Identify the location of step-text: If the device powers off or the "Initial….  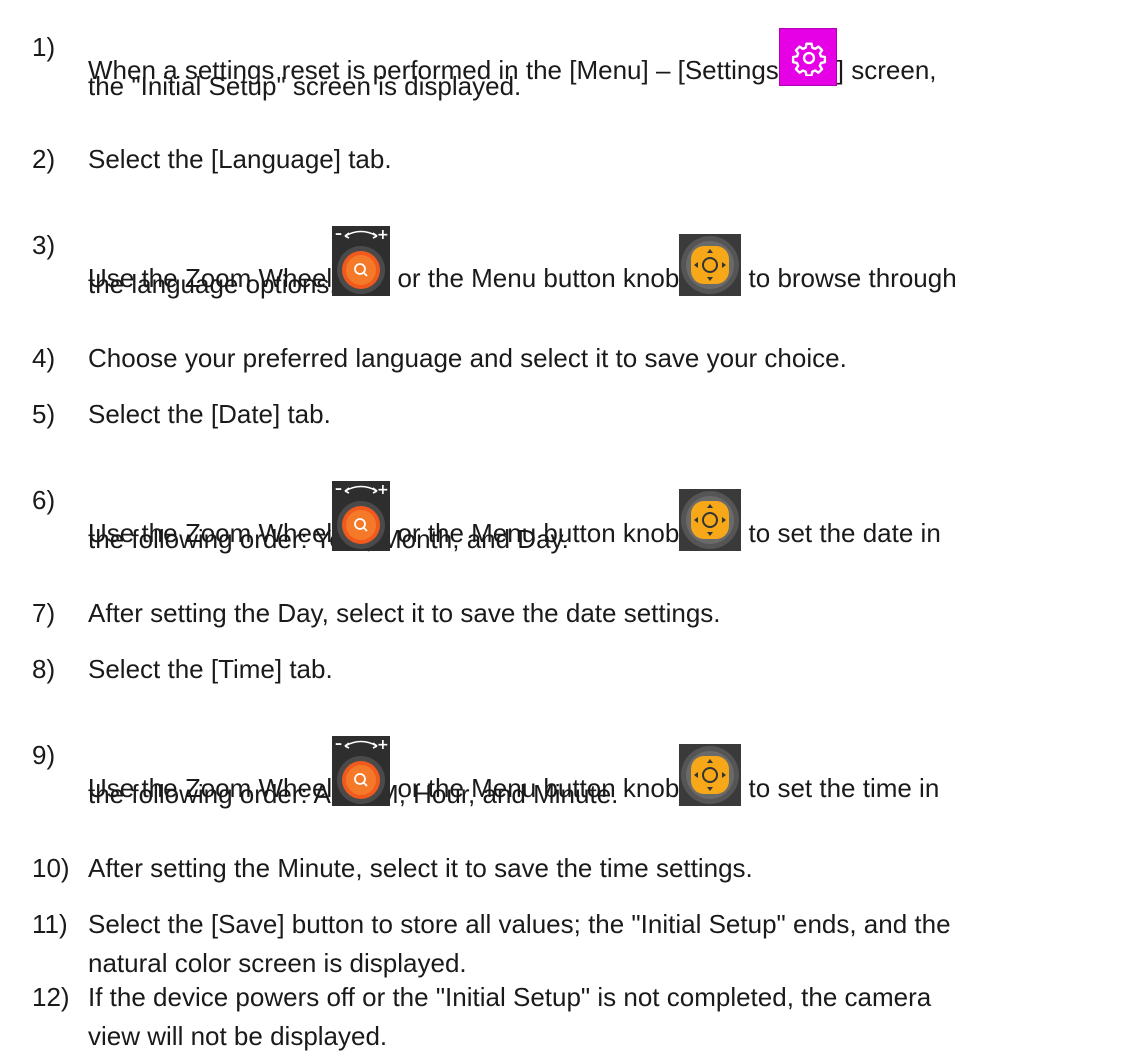
(608, 1017).